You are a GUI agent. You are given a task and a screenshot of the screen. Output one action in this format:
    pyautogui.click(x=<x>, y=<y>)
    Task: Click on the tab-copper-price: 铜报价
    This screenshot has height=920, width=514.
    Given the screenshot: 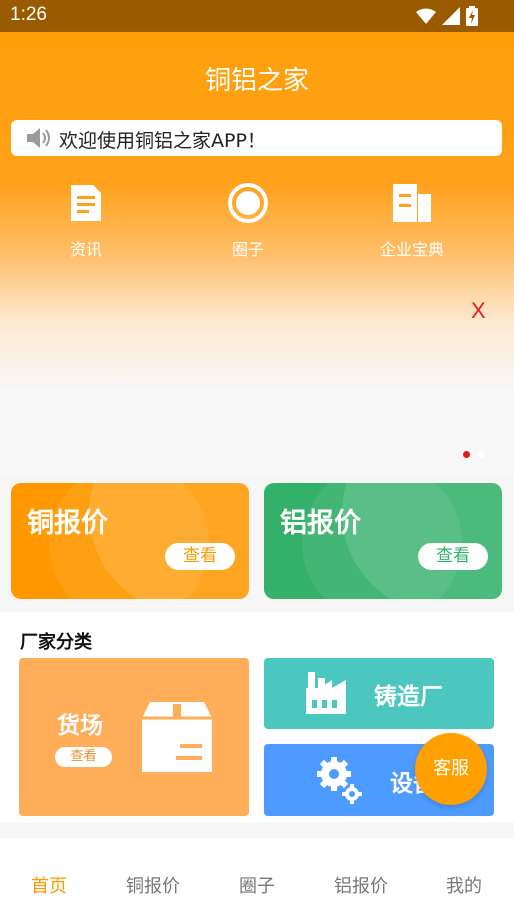 What is the action you would take?
    pyautogui.click(x=153, y=885)
    